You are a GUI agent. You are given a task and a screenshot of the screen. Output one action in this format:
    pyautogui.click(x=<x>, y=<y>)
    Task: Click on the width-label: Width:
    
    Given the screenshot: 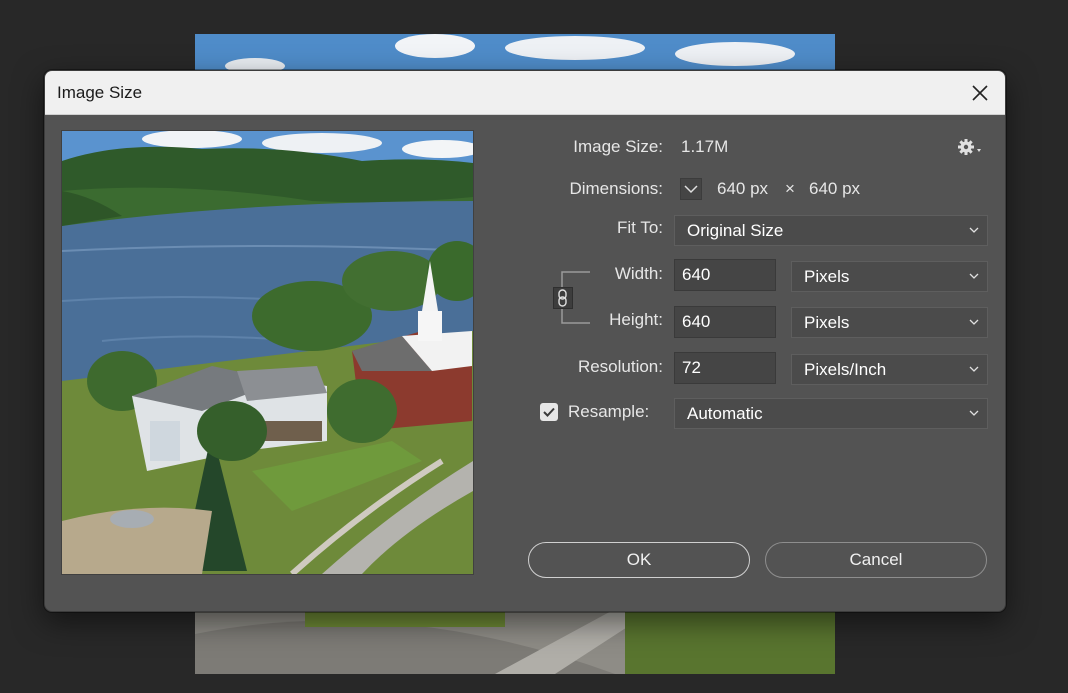 What is the action you would take?
    pyautogui.click(x=638, y=273)
    